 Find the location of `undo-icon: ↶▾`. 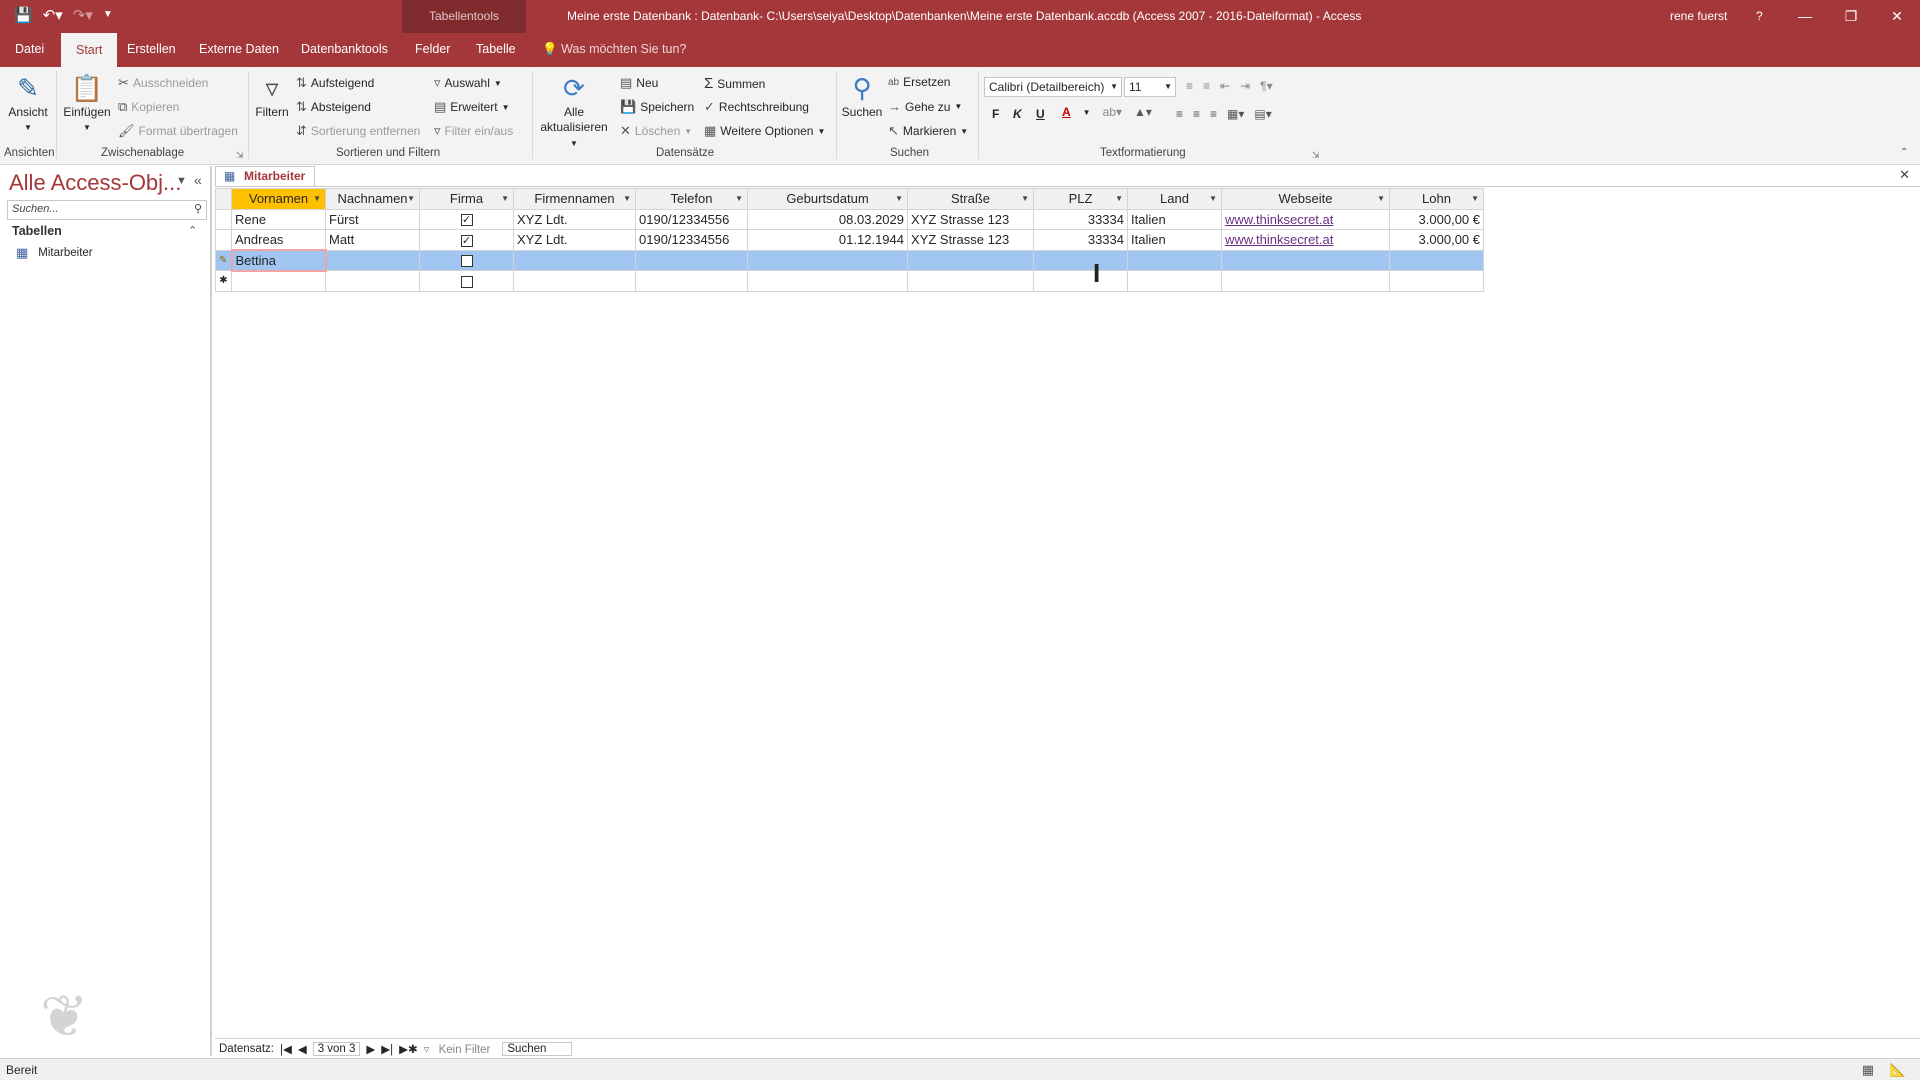

undo-icon: ↶▾ is located at coordinates (53, 15).